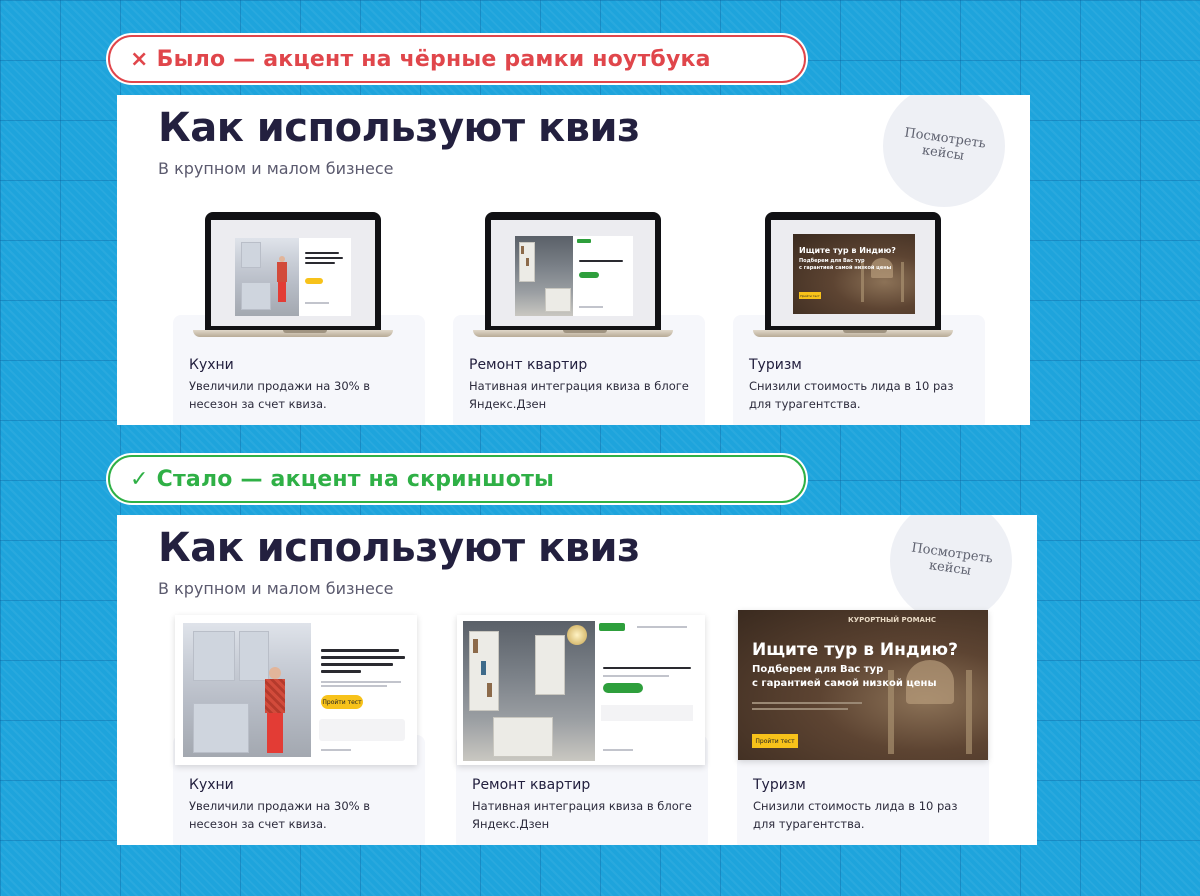  Describe the element at coordinates (892, 620) in the screenshot. I see `tourism-brand: КУРОРТНЫЙ РОМАНС` at that location.